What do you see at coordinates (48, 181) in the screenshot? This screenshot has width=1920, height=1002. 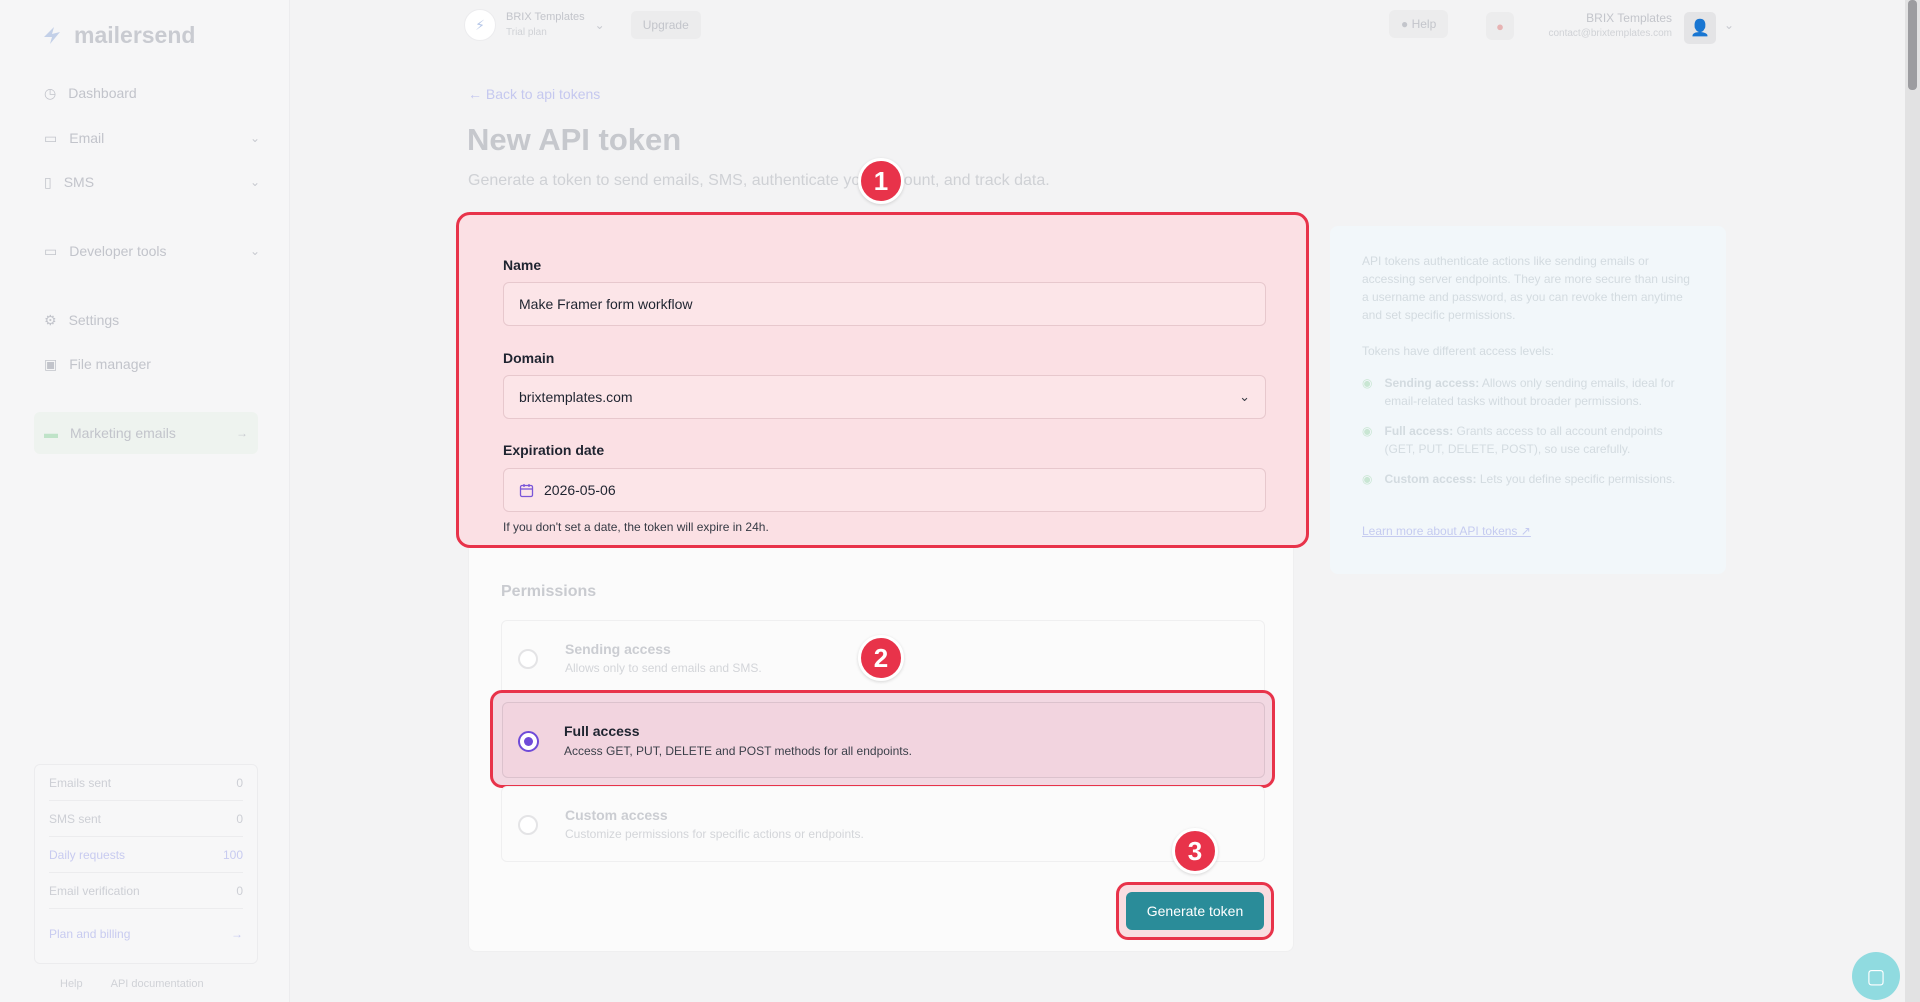 I see `phone-icon: ▯` at bounding box center [48, 181].